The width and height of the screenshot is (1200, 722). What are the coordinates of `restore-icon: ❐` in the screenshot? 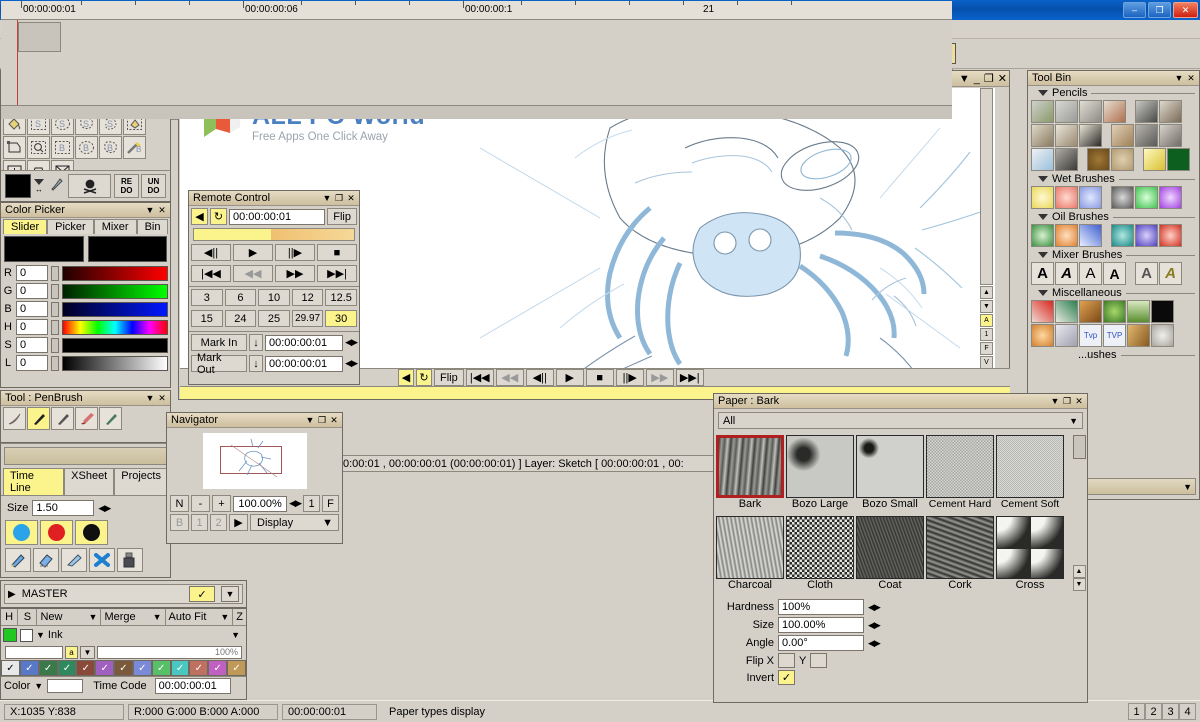 It's located at (322, 420).